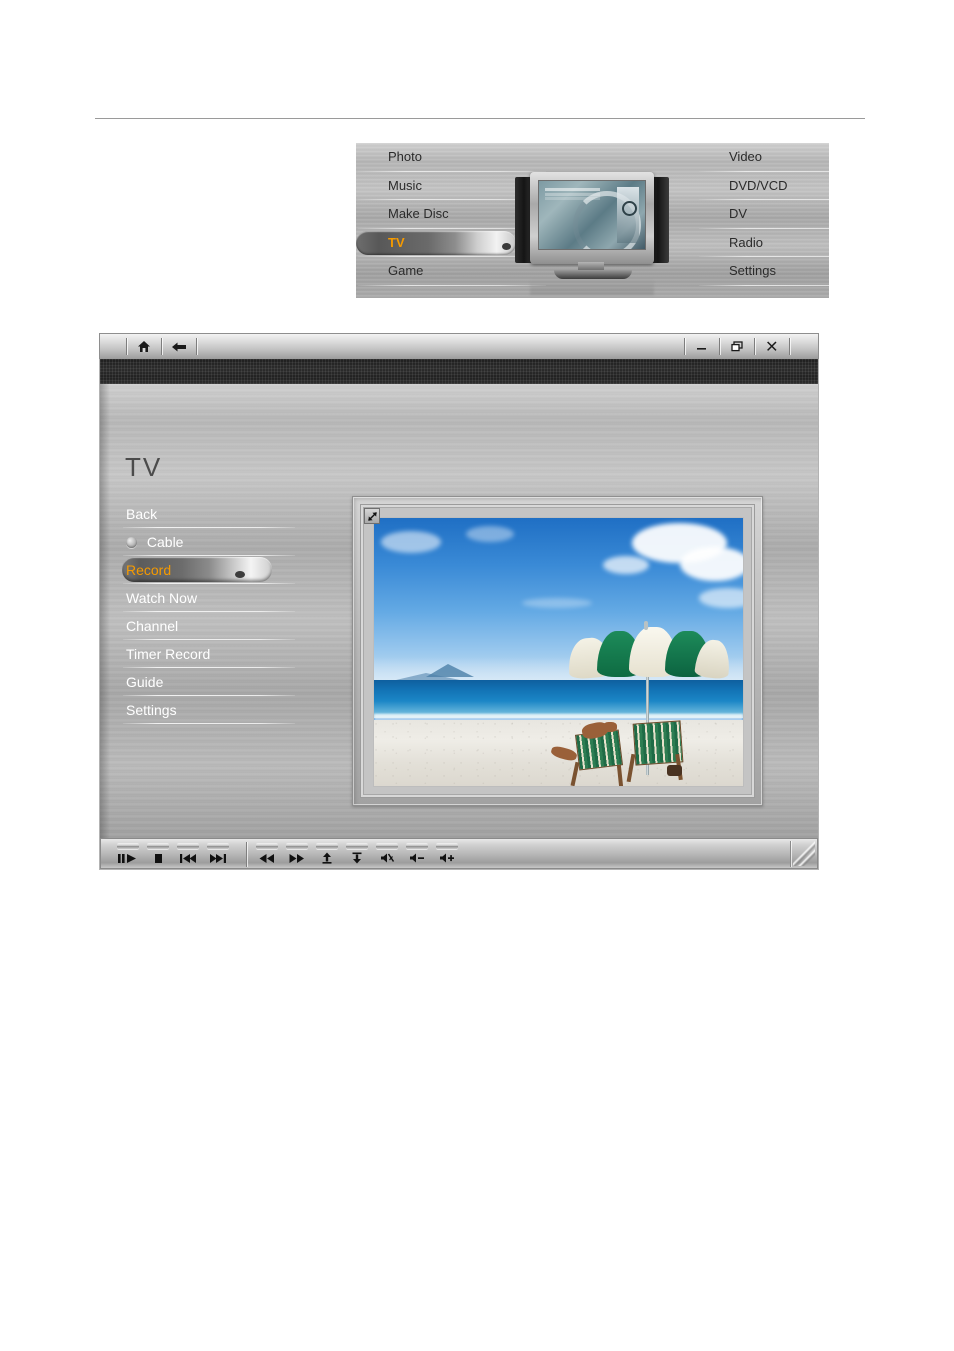  What do you see at coordinates (452, 271) in the screenshot?
I see `menu-item-game: Game` at bounding box center [452, 271].